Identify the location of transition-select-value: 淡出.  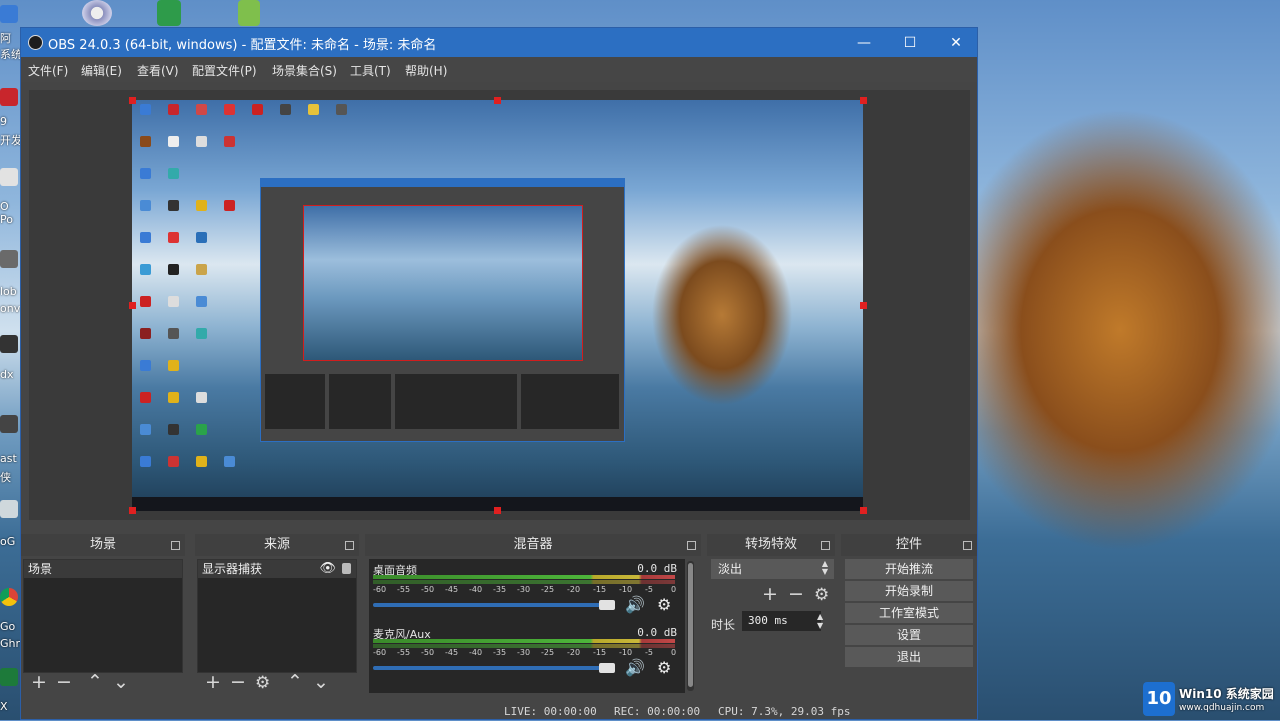
(730, 569).